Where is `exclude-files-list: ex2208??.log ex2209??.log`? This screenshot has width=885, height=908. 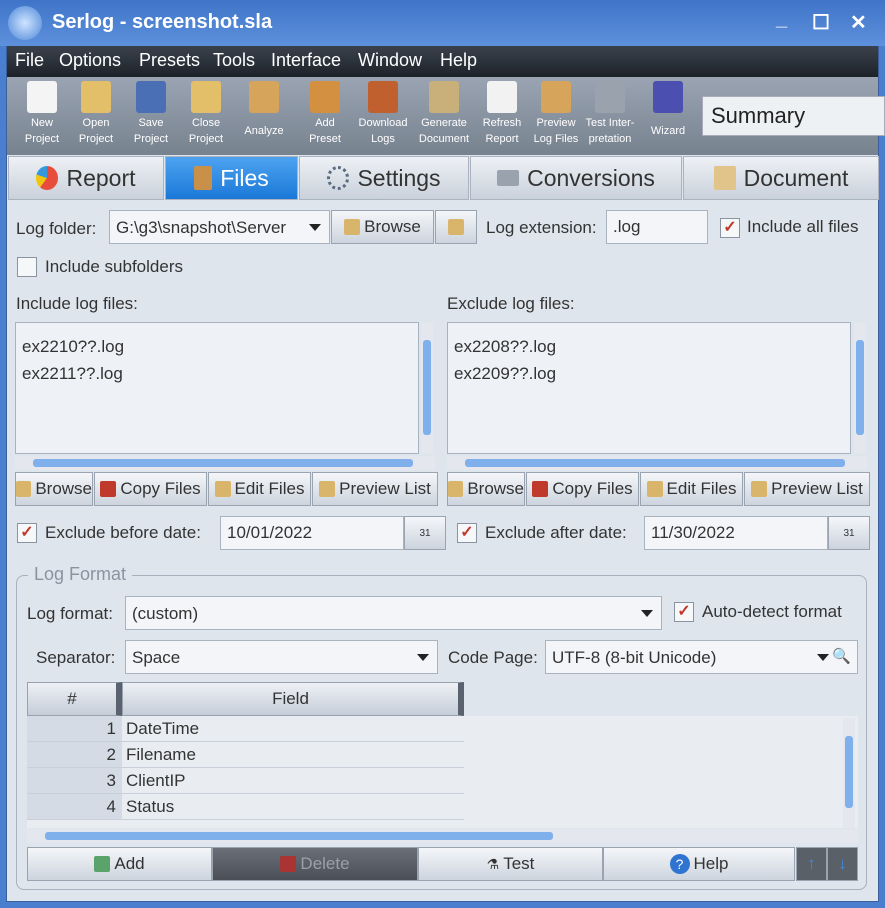 exclude-files-list: ex2208??.log ex2209??.log is located at coordinates (649, 388).